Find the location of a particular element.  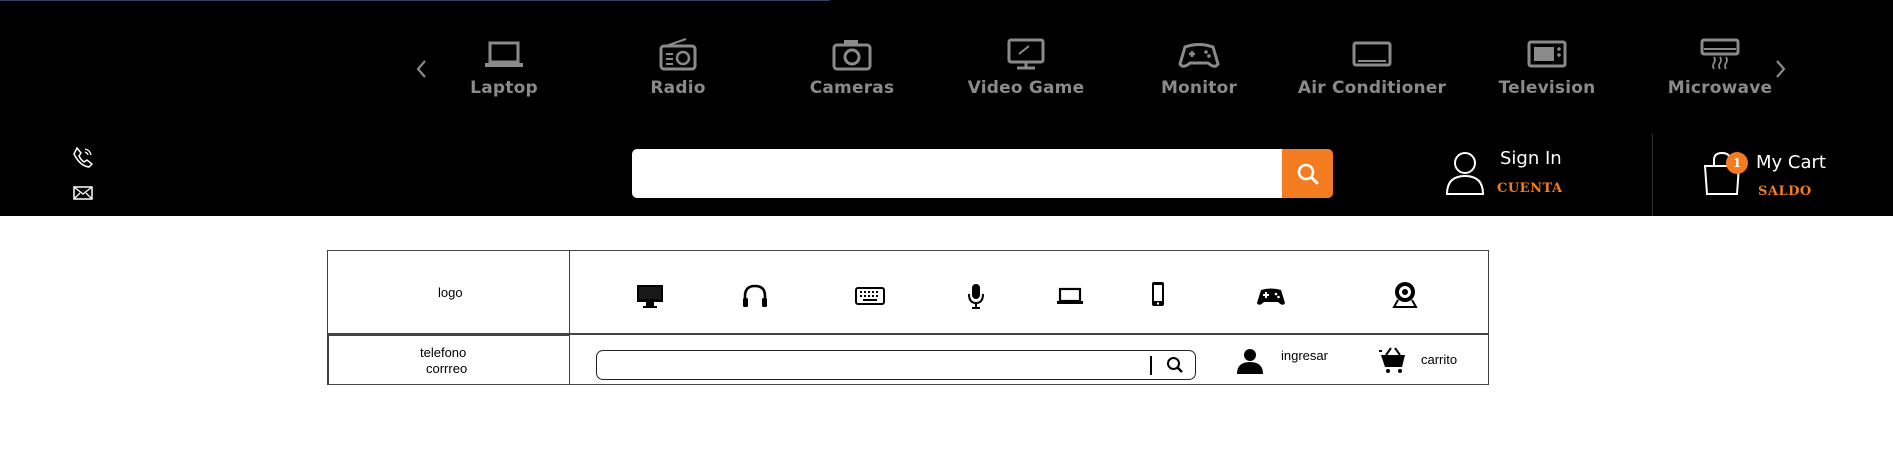

category-label: Cameras is located at coordinates (852, 88).